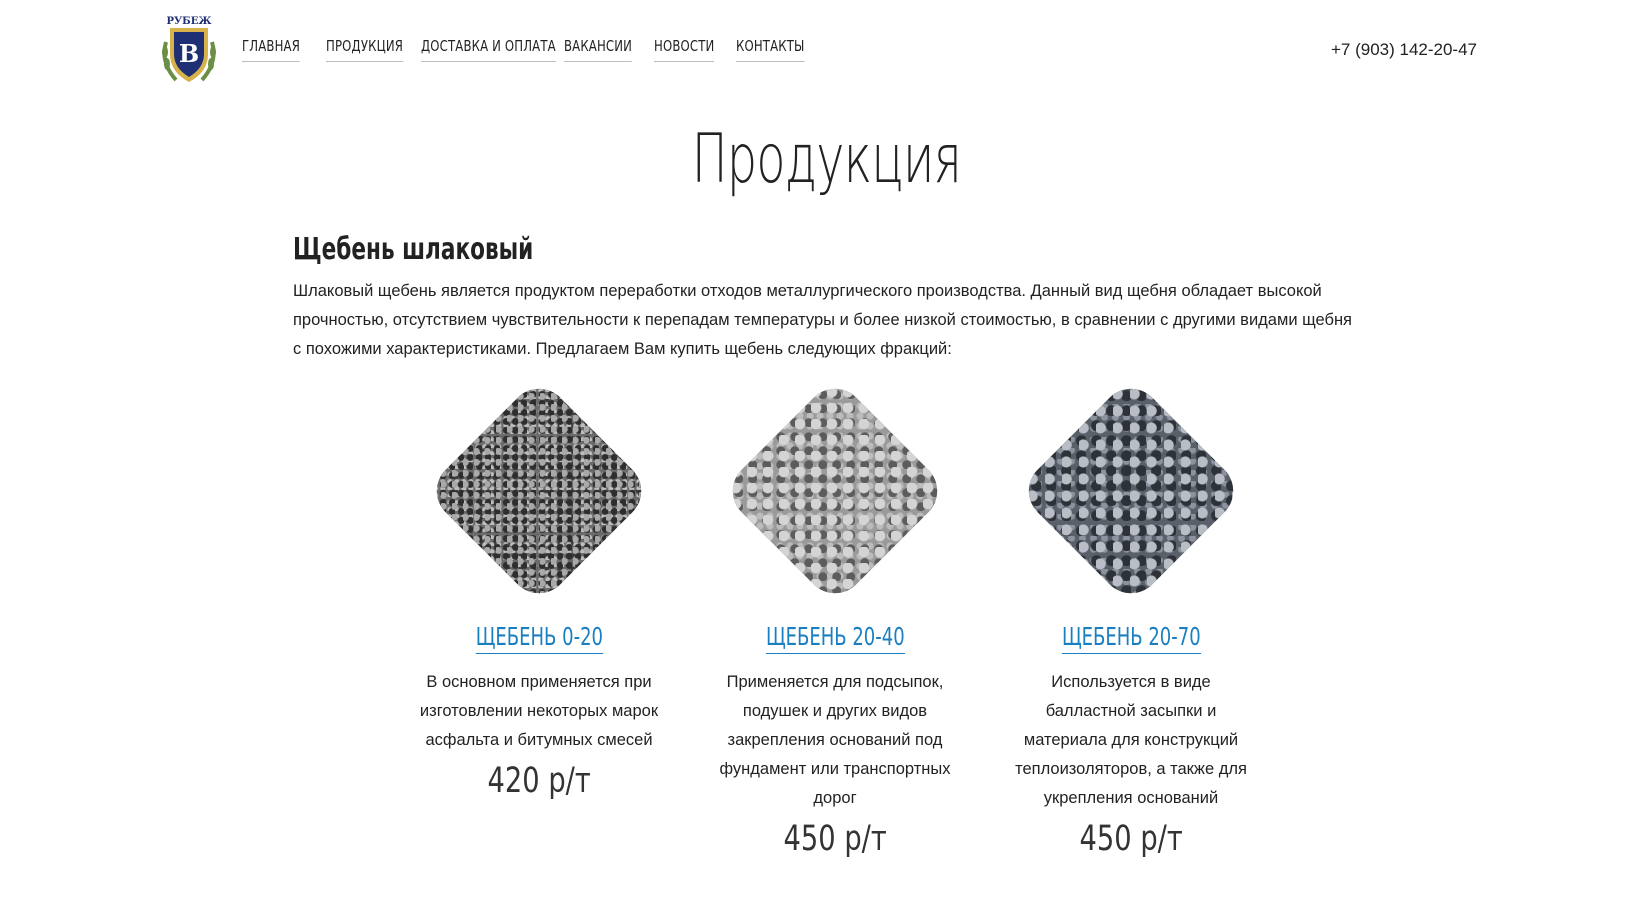 This screenshot has height=905, width=1652. Describe the element at coordinates (1404, 50) in the screenshot. I see `phone-number: +7 (903) 142-20-47` at that location.